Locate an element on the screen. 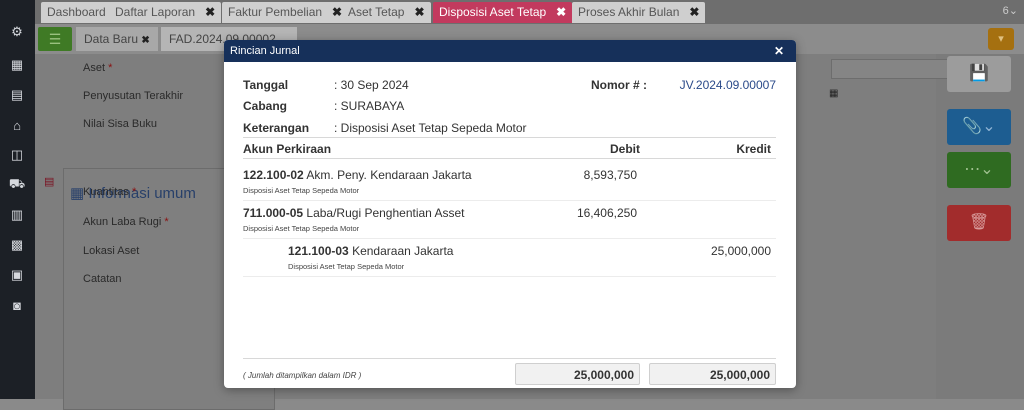 This screenshot has width=1024, height=410. journal-number: JV.2024.09.00007 is located at coordinates (728, 85).